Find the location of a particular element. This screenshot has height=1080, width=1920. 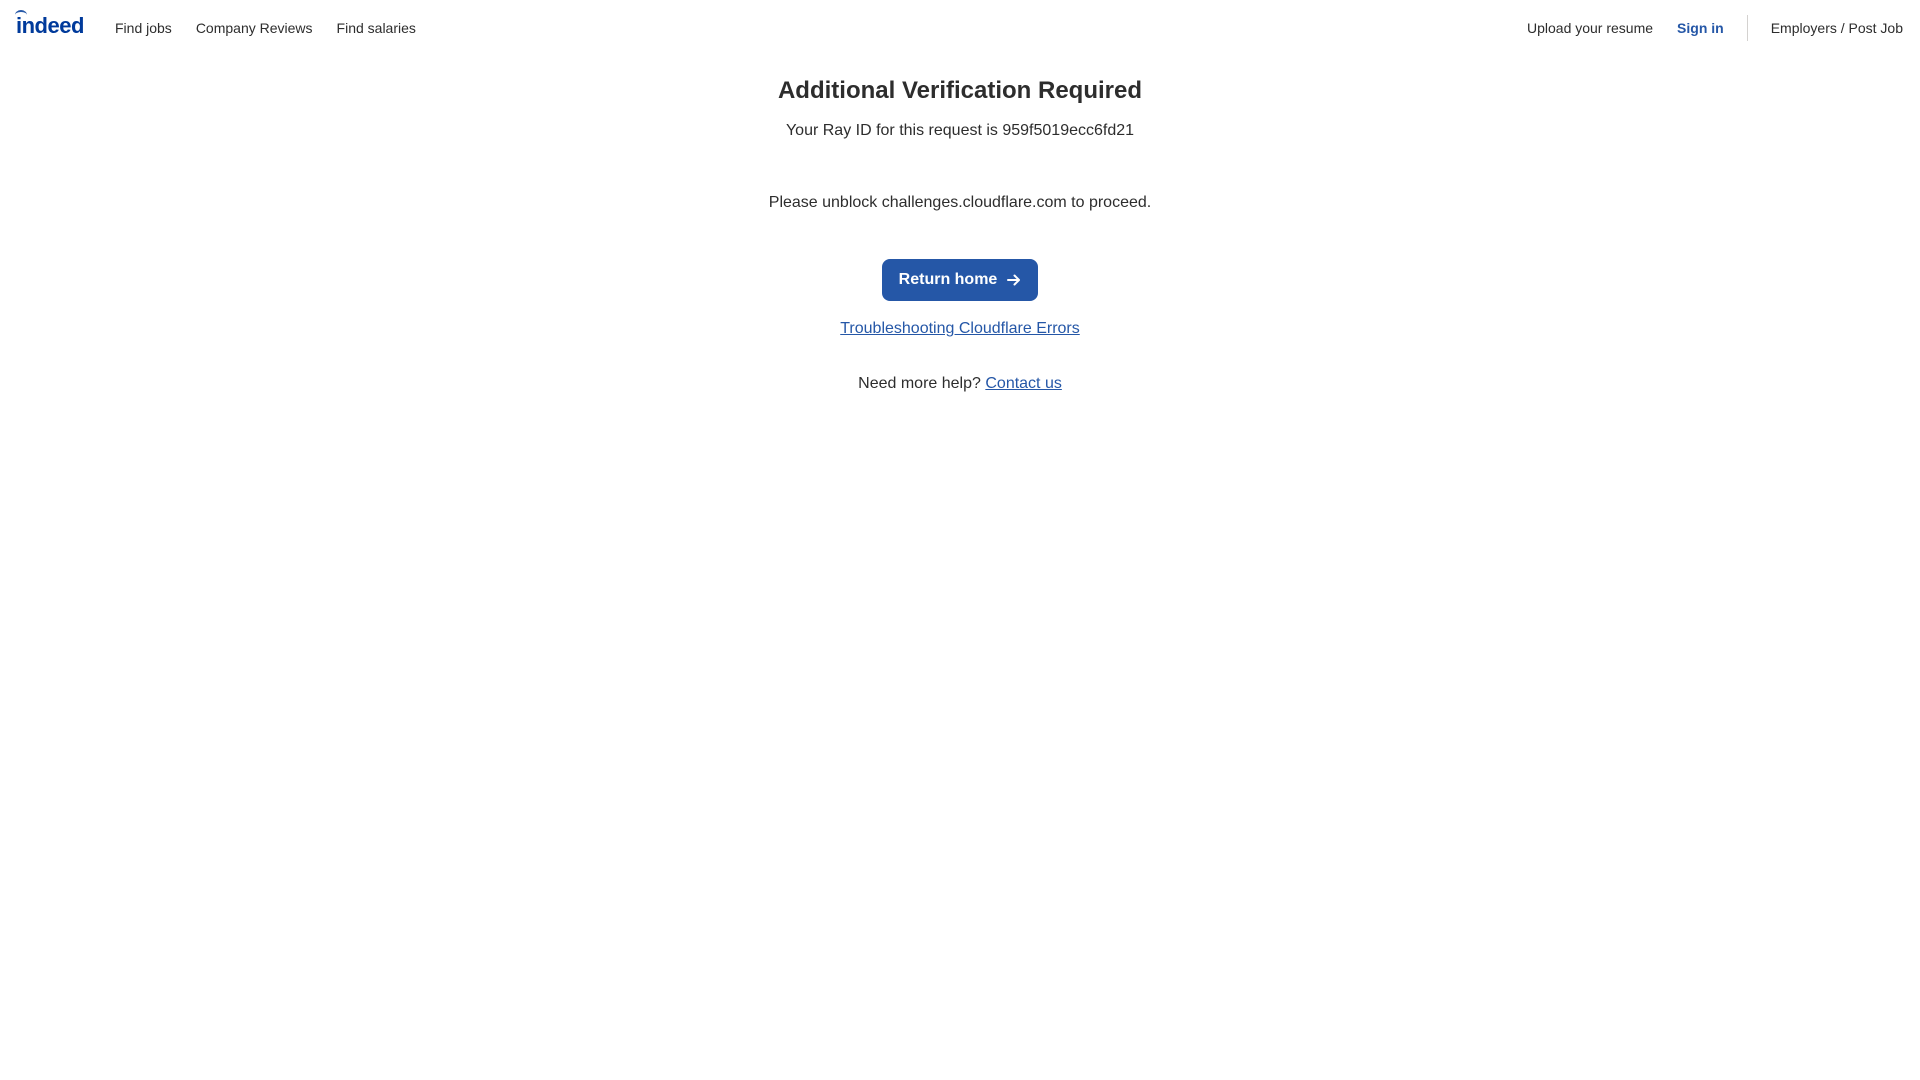

help-prefix: Need more help? is located at coordinates (919, 383).